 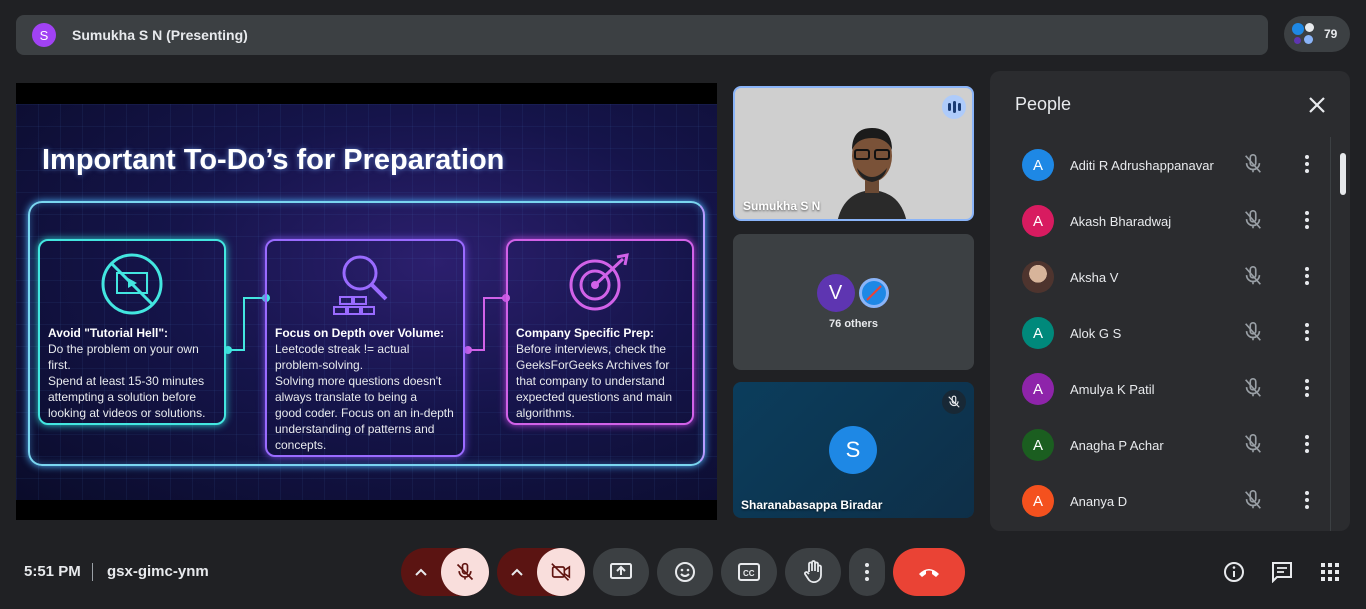 What do you see at coordinates (273, 160) in the screenshot?
I see `slide-title: Important To-Do’s for Preparation` at bounding box center [273, 160].